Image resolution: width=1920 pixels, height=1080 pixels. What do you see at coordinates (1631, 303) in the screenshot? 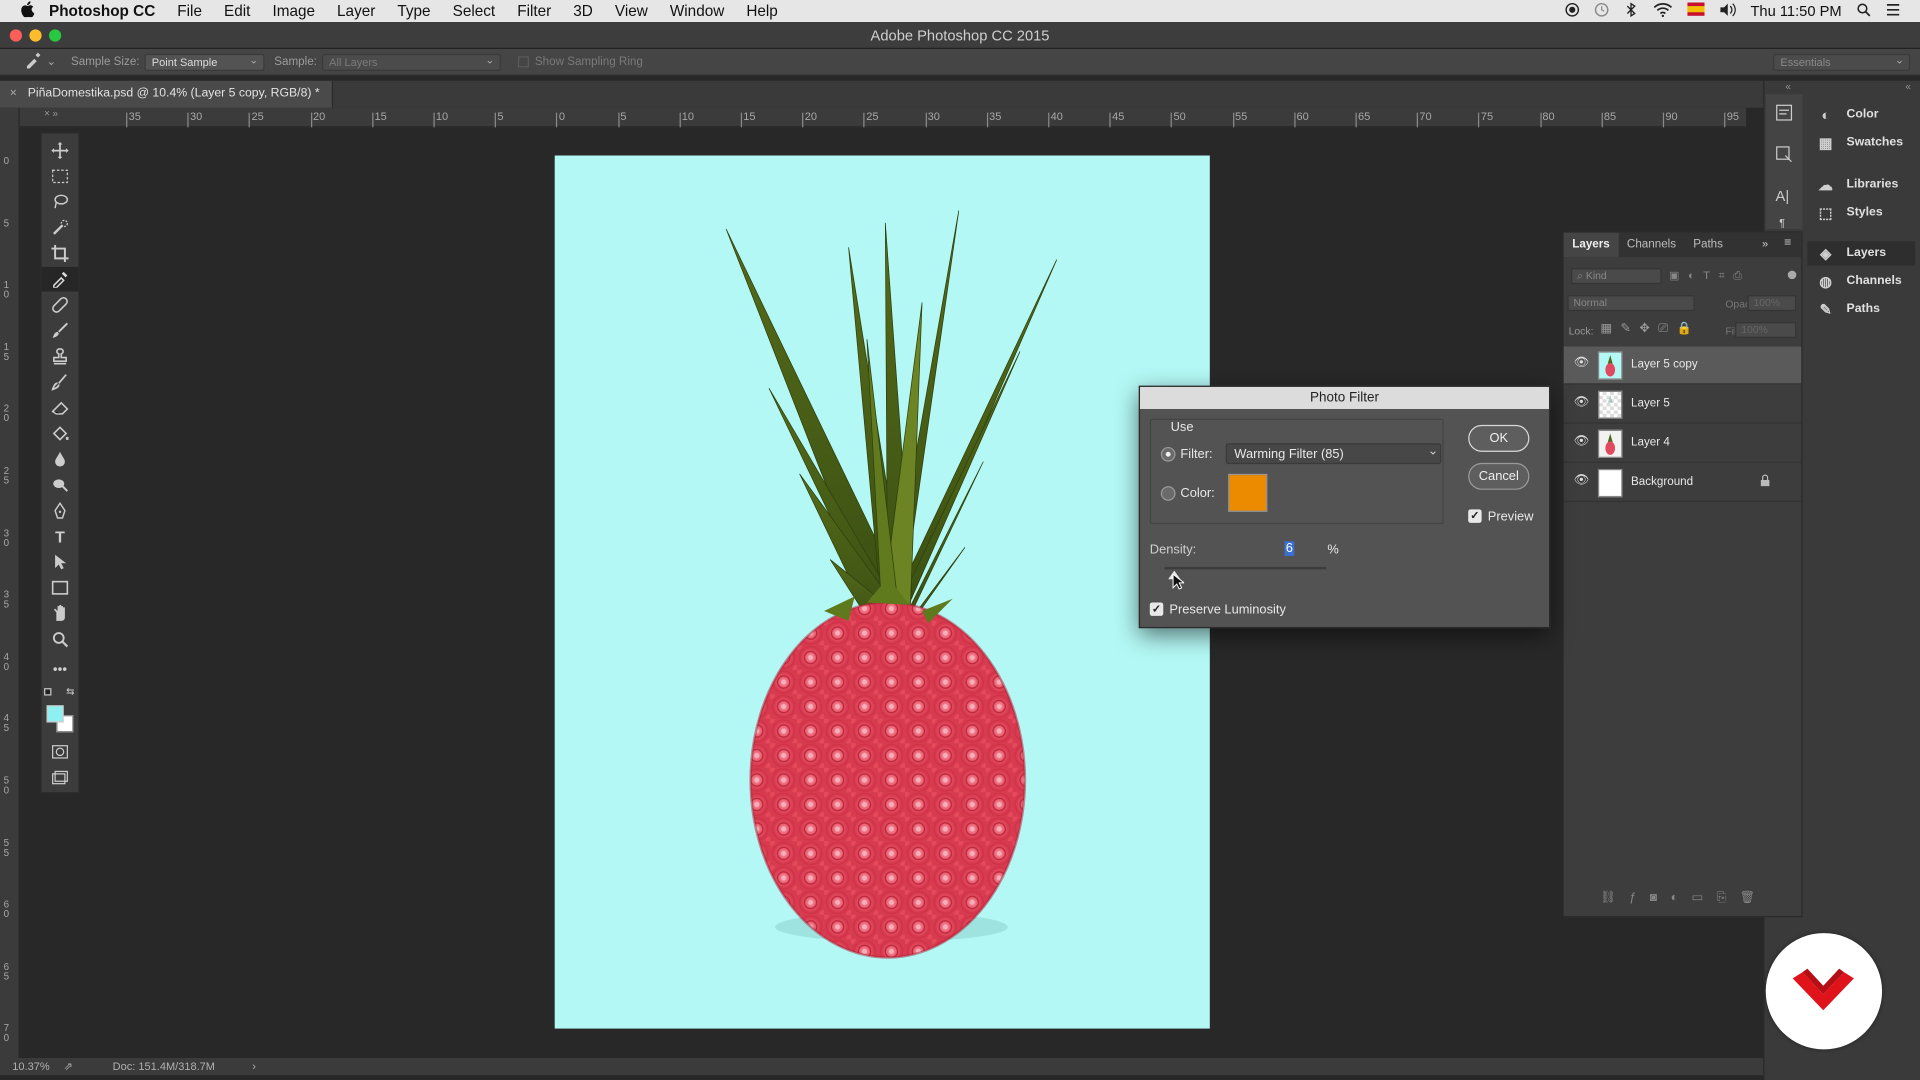
I see `blend-mode-select: Normal` at bounding box center [1631, 303].